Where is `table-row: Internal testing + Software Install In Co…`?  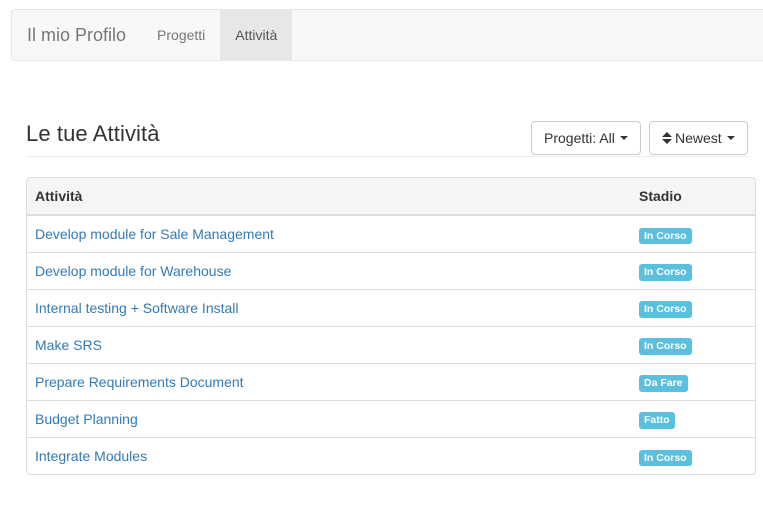
table-row: Internal testing + Software Install In Co… is located at coordinates (391, 307).